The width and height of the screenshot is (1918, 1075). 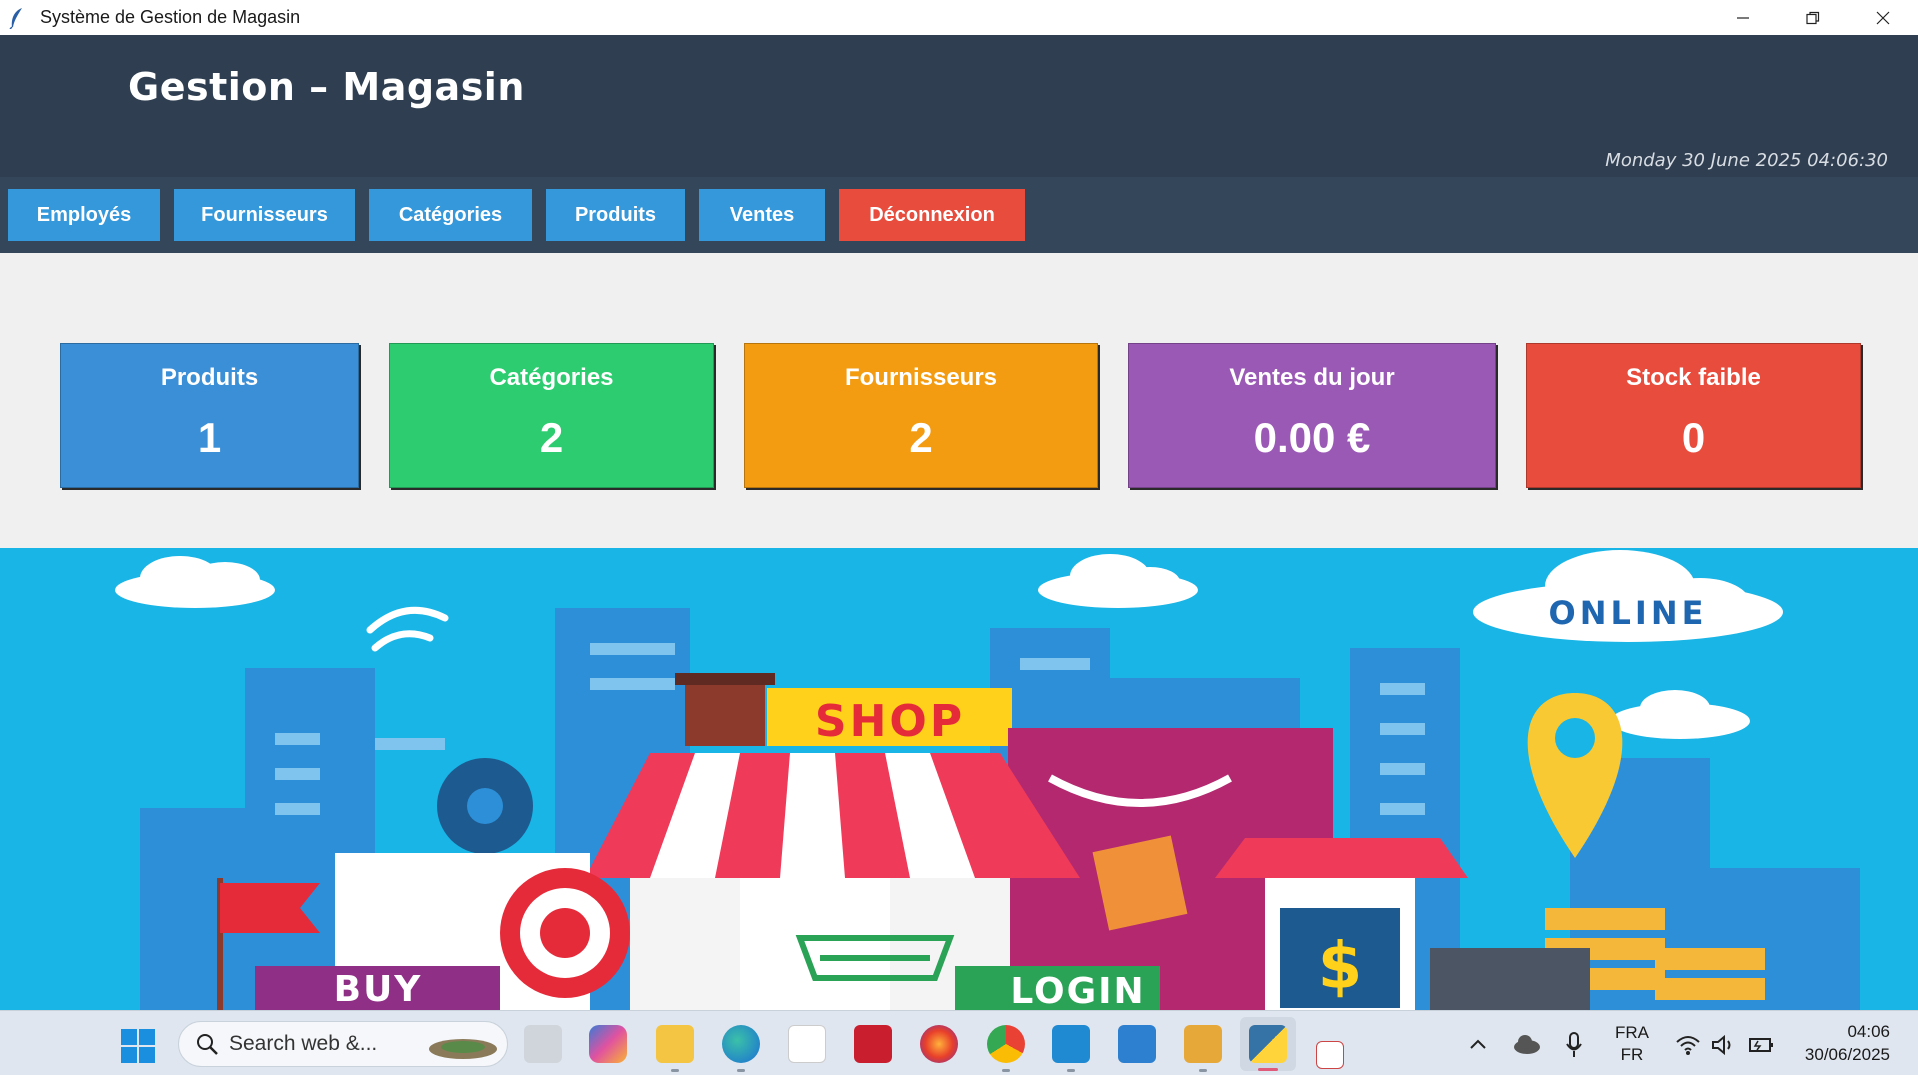 I want to click on nav-fournisseurs-button: Fournisseurs, so click(x=264, y=215).